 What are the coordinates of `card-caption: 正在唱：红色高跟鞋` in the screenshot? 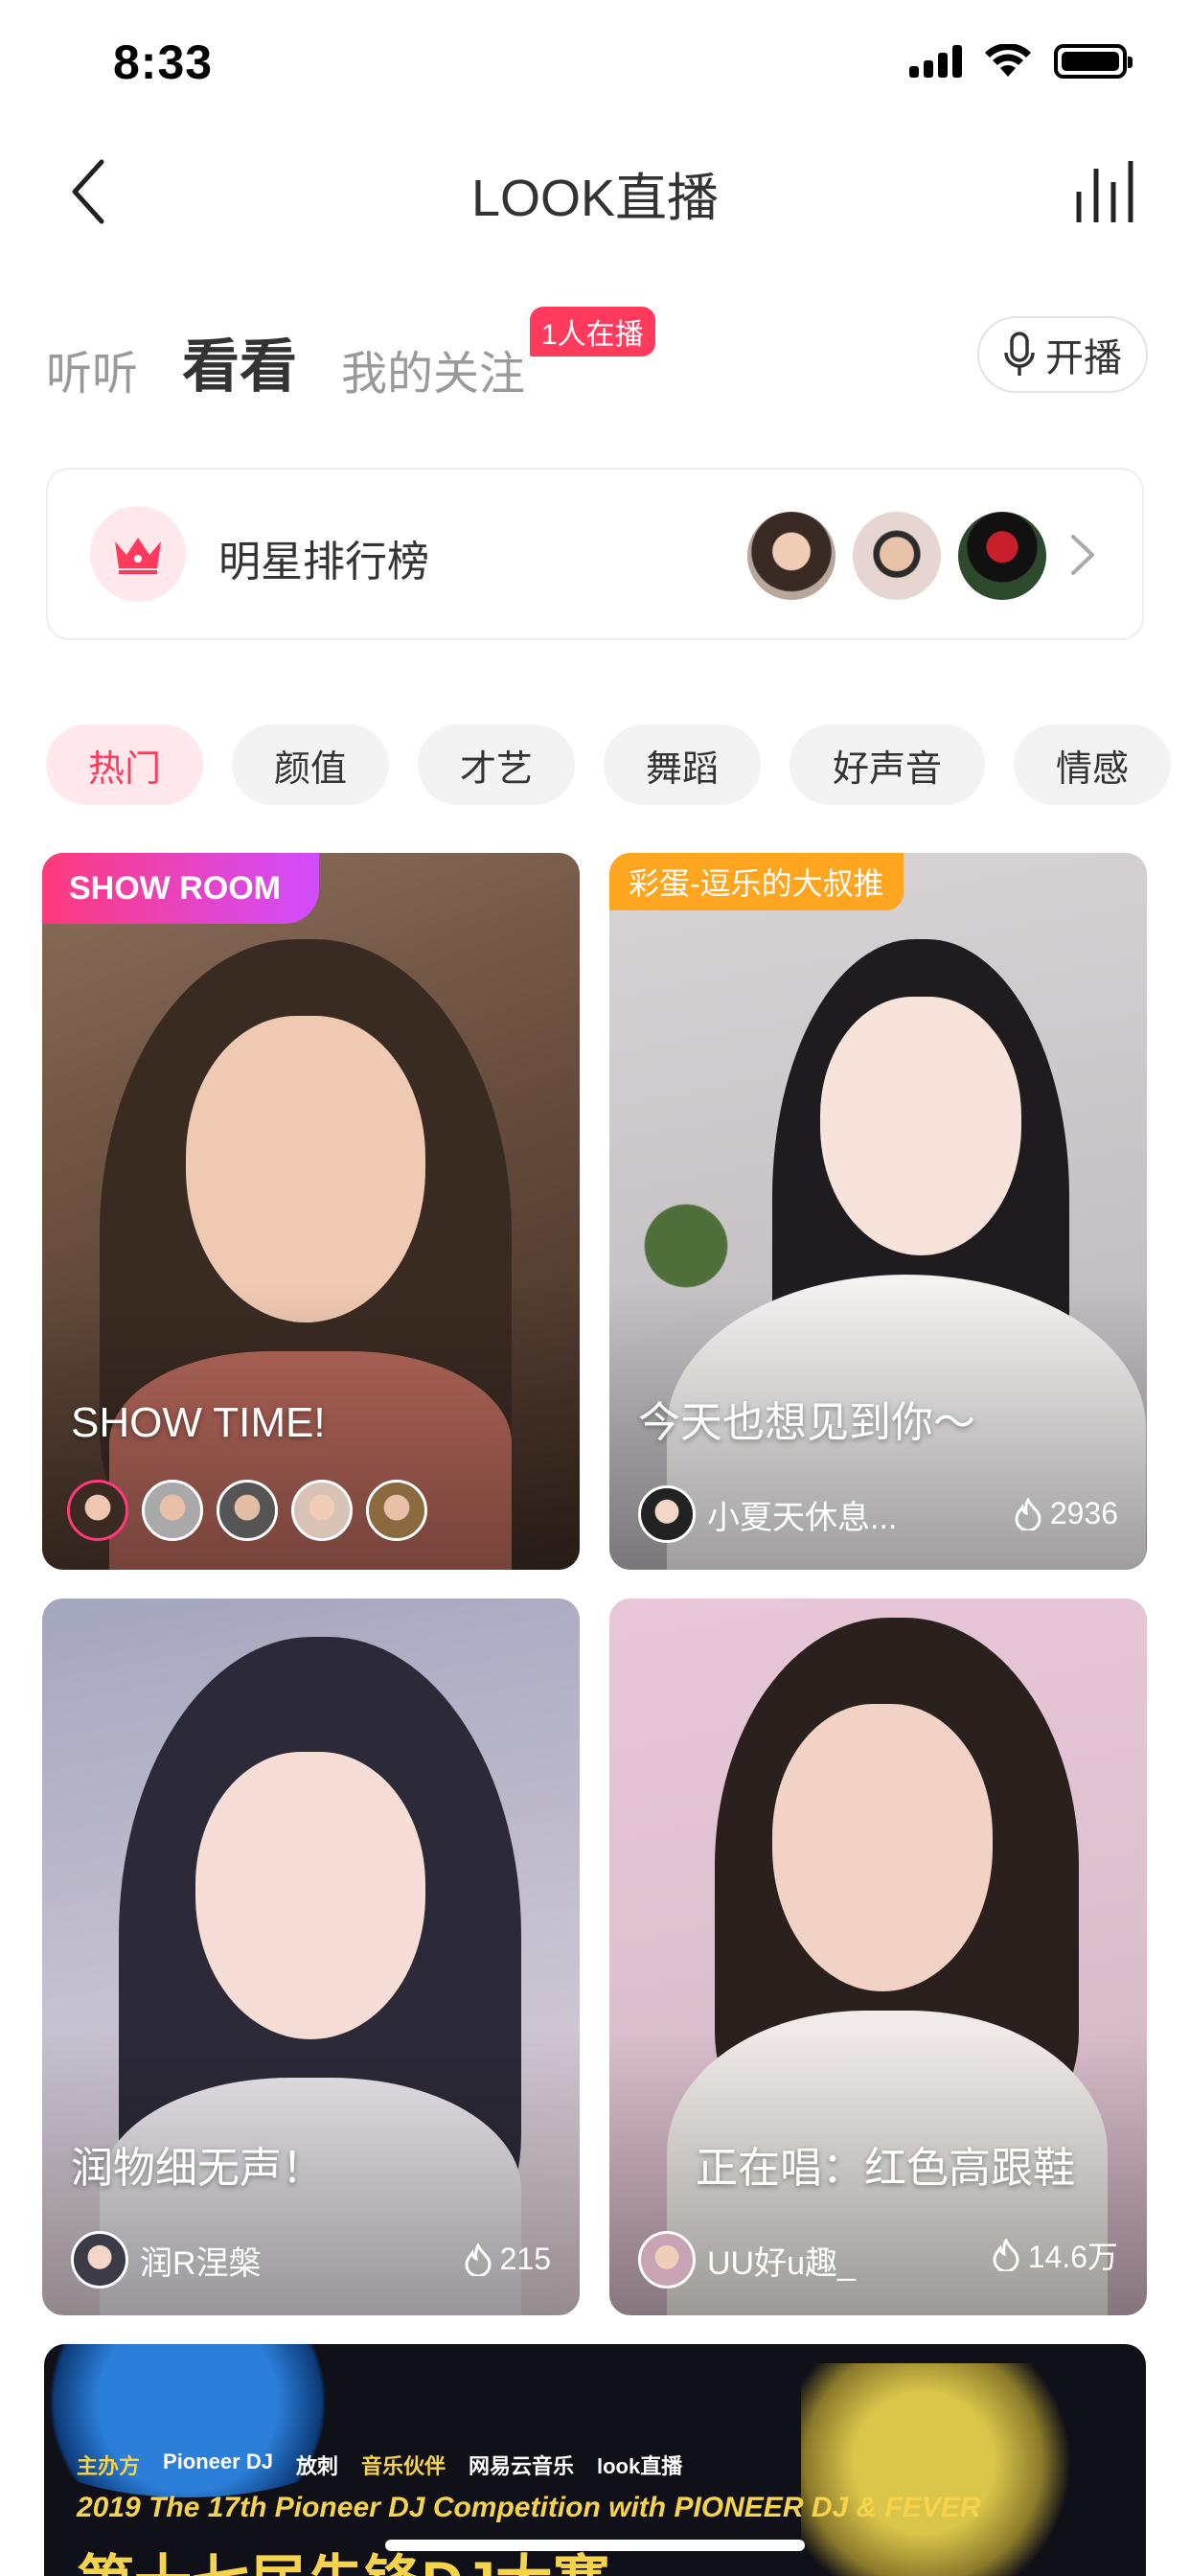 It's located at (886, 2168).